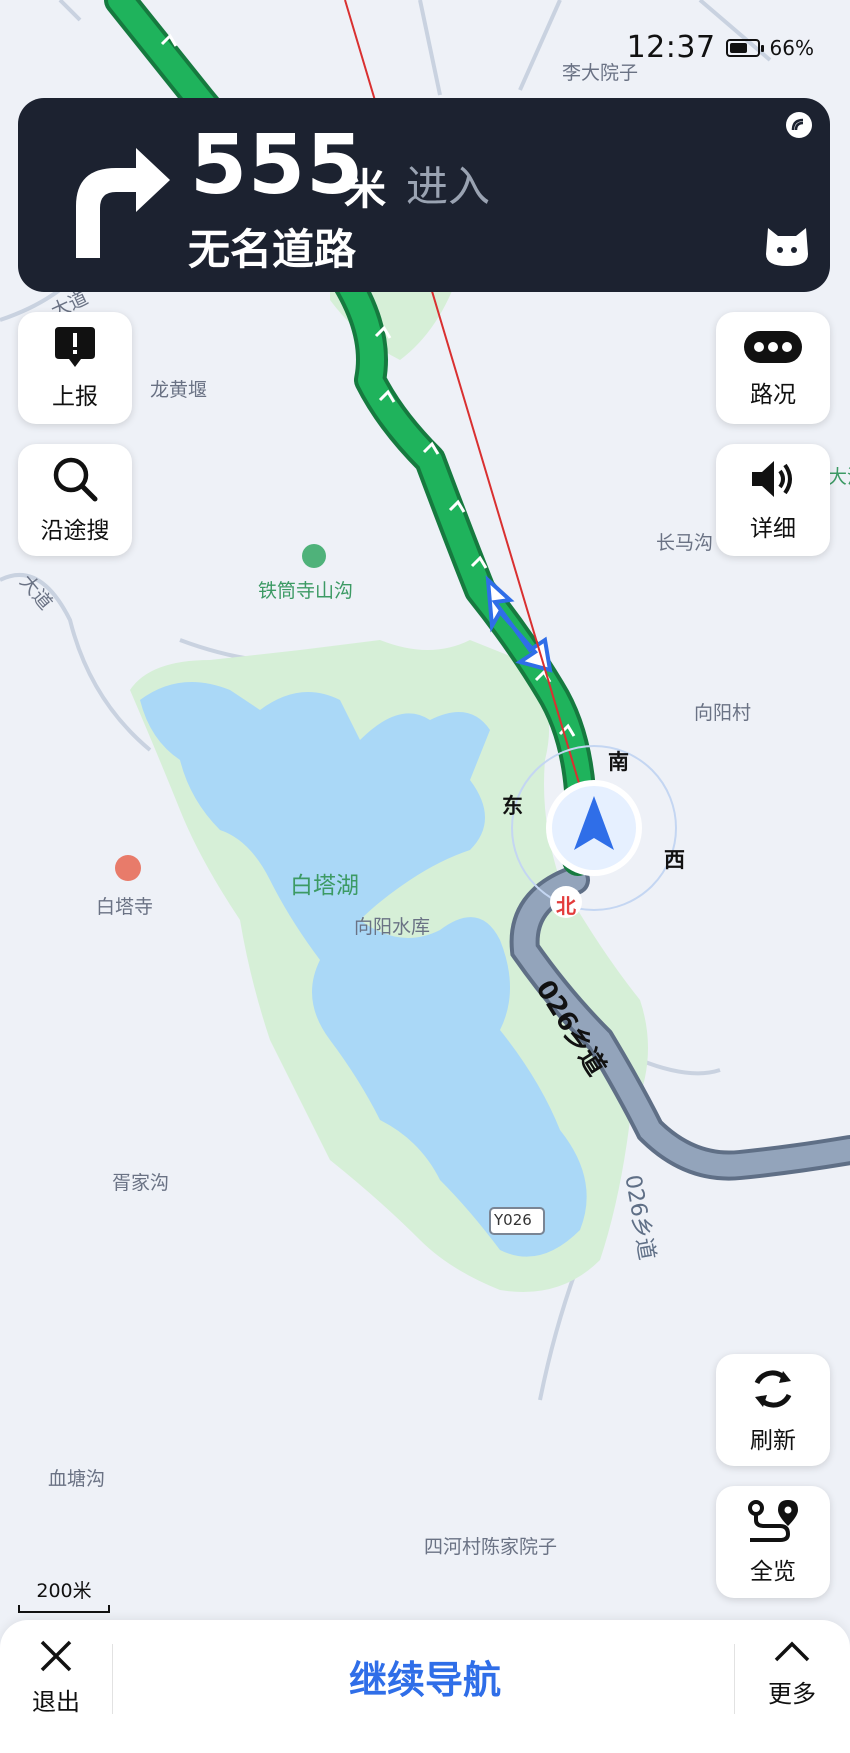 Image resolution: width=850 pixels, height=1753 pixels. What do you see at coordinates (792, 1694) in the screenshot?
I see `more-label: 更多` at bounding box center [792, 1694].